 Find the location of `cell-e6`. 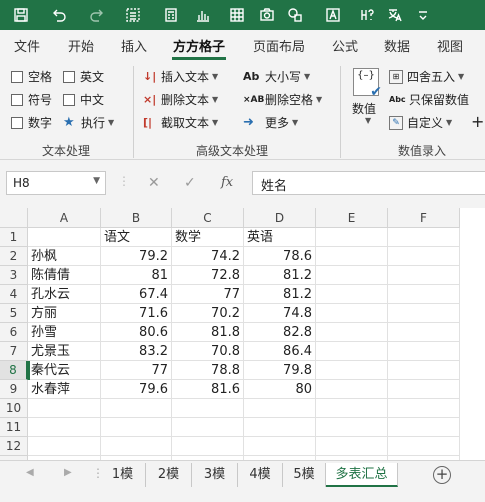

cell-e6 is located at coordinates (352, 332).